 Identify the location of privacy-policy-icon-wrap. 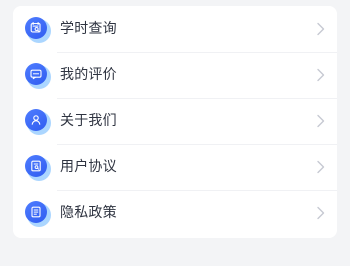
(38, 214).